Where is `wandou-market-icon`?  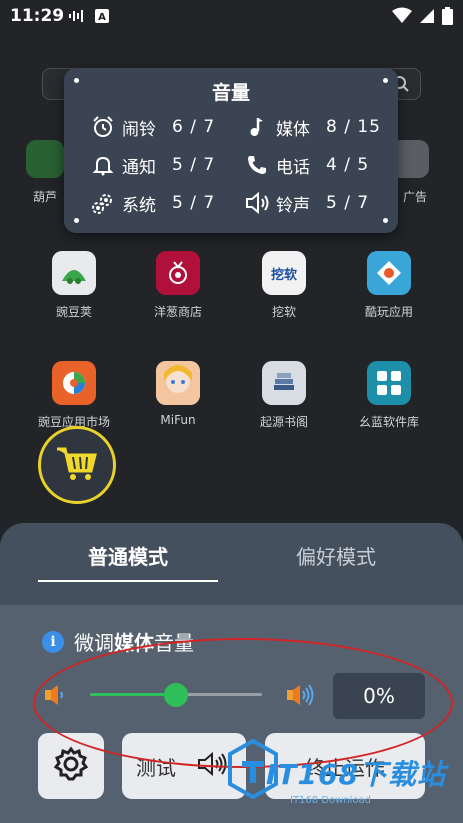
wandou-market-icon is located at coordinates (74, 383).